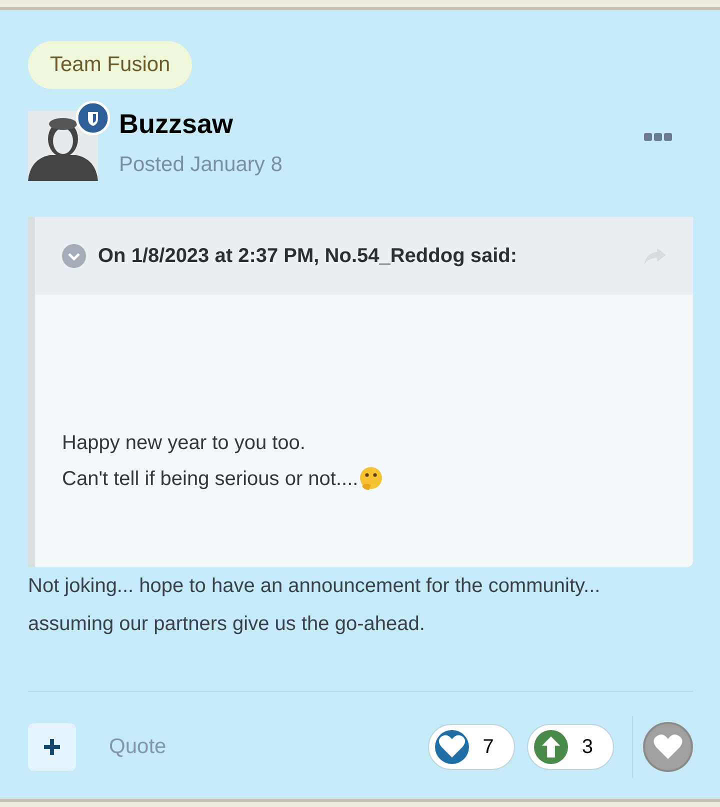 This screenshot has width=720, height=807. I want to click on group-badge: Team Fusion, so click(110, 64).